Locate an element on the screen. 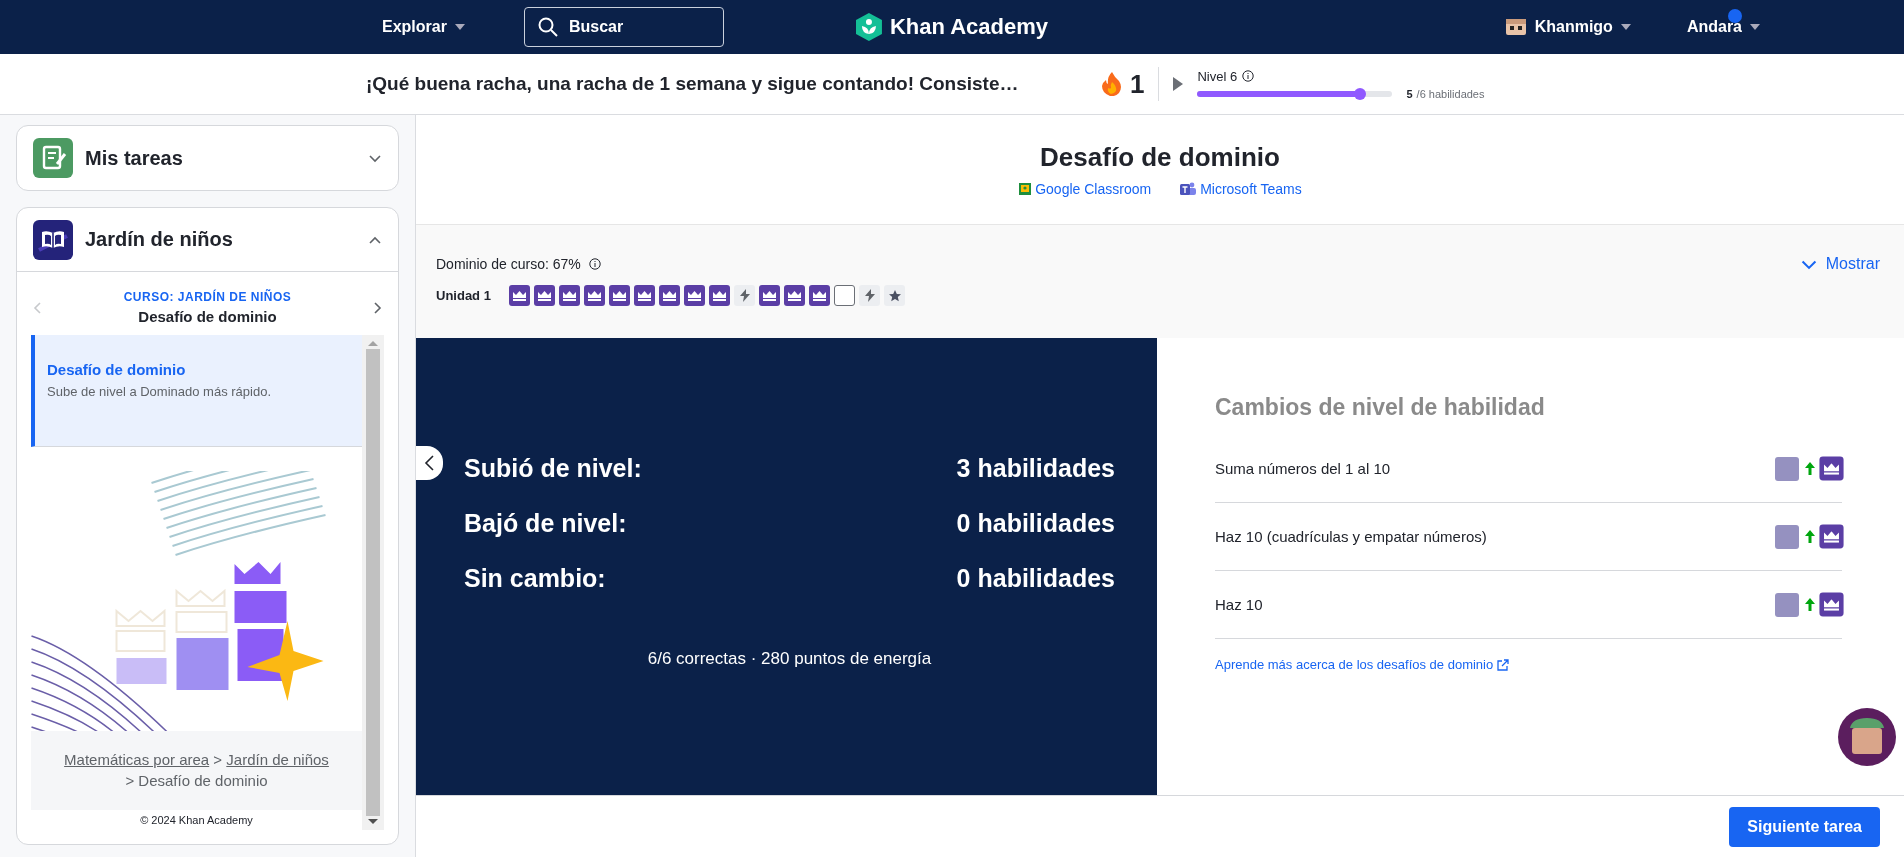 The width and height of the screenshot is (1904, 857). play-icon is located at coordinates (1178, 84).